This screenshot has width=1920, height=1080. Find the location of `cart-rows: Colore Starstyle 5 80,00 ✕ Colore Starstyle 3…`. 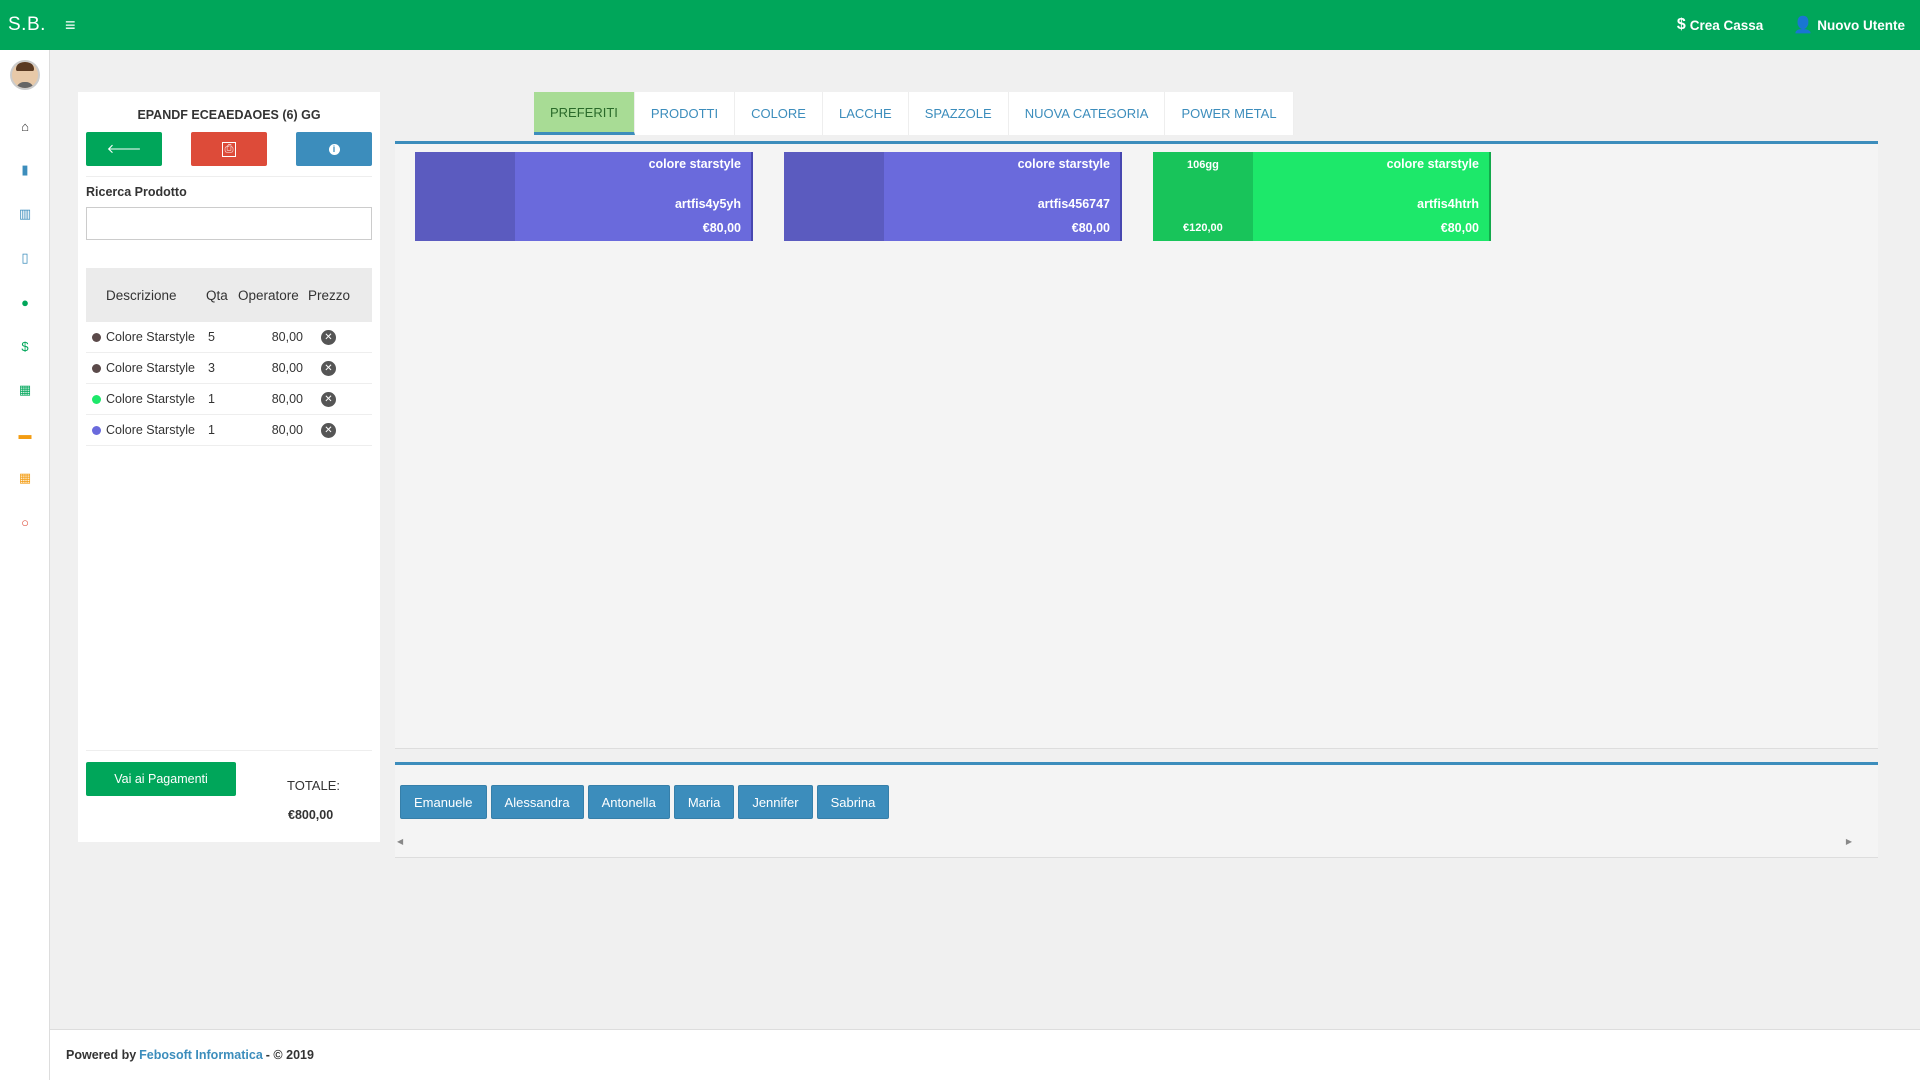

cart-rows: Colore Starstyle 5 80,00 ✕ Colore Starstyle 3… is located at coordinates (229, 384).